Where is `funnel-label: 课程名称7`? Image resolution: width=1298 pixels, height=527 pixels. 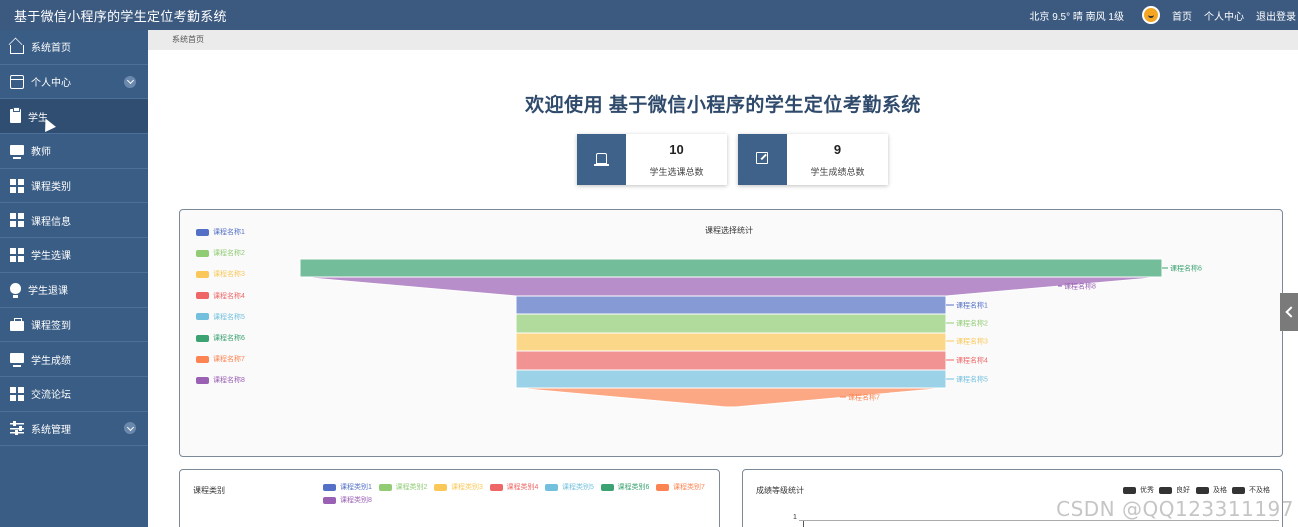
funnel-label: 课程名称7 is located at coordinates (864, 397).